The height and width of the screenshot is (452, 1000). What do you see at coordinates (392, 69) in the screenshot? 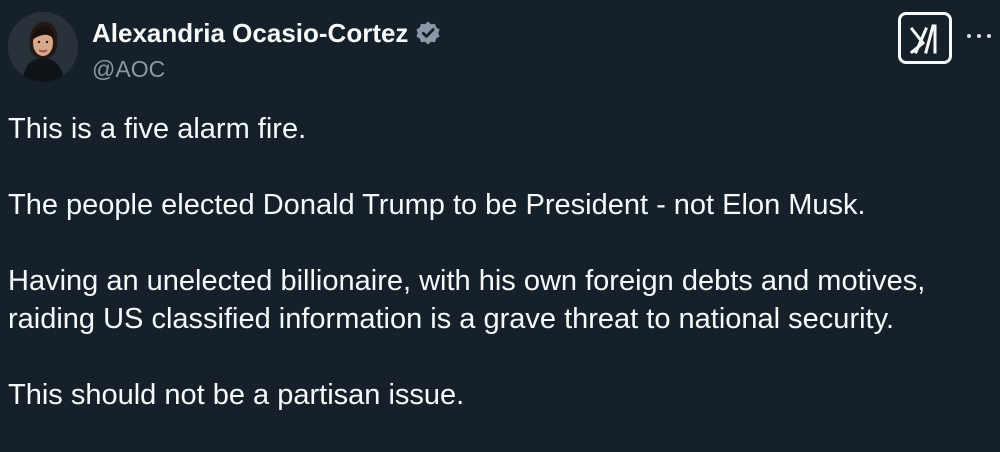
I see `author-handle: @AOC` at bounding box center [392, 69].